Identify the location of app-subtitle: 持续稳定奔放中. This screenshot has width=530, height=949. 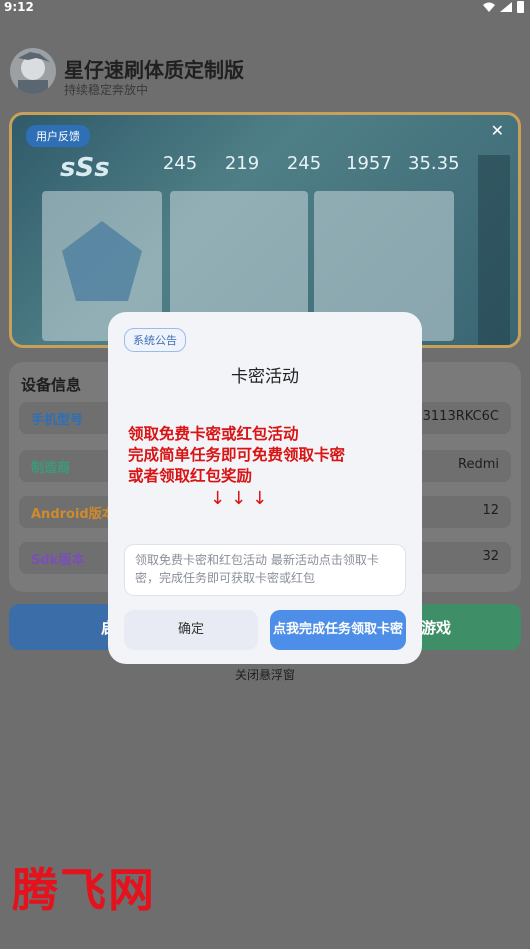
(106, 90).